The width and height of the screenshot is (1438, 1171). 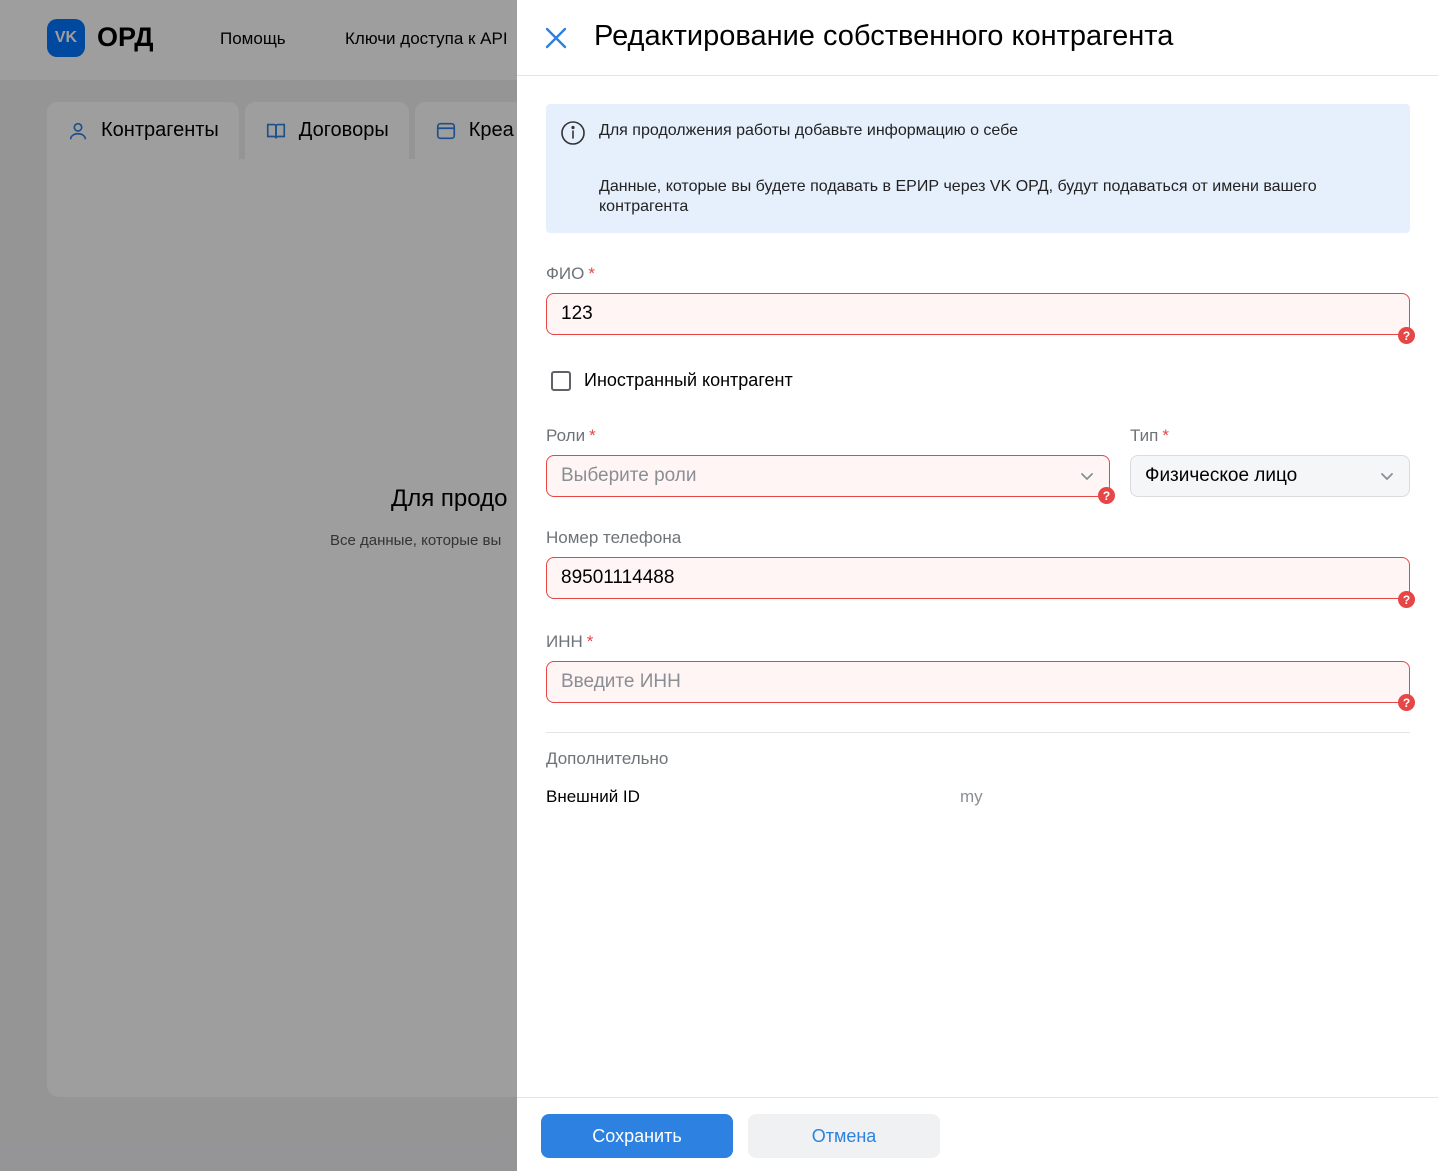 What do you see at coordinates (828, 476) in the screenshot?
I see `roles-select: Выберите роли` at bounding box center [828, 476].